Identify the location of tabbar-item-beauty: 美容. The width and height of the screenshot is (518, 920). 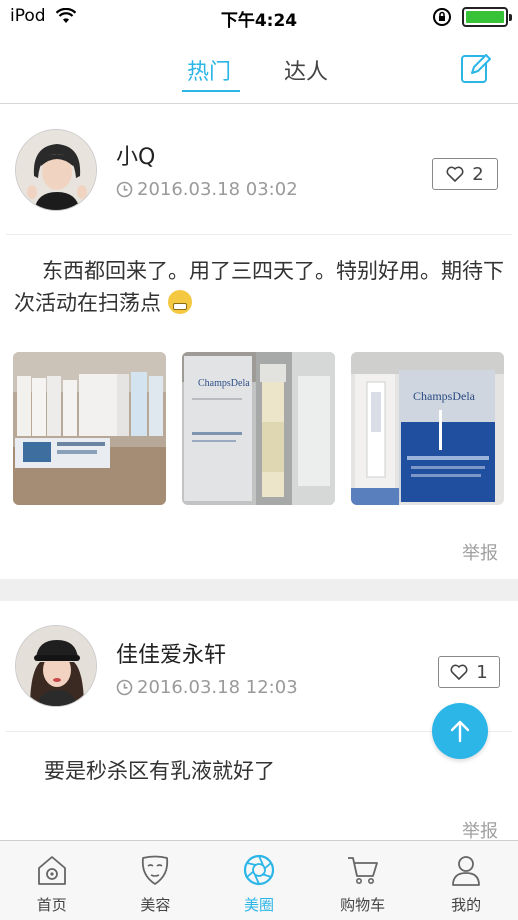
(156, 880).